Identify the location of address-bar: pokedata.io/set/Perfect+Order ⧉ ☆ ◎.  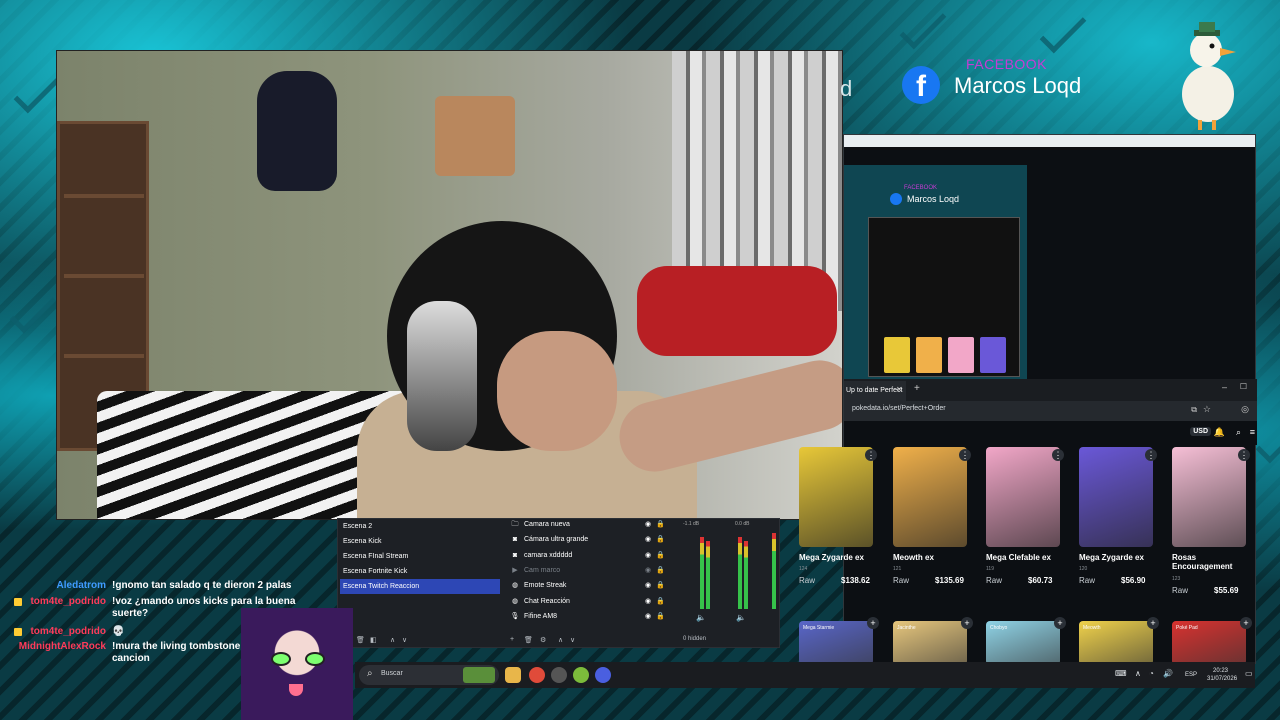
(1050, 411).